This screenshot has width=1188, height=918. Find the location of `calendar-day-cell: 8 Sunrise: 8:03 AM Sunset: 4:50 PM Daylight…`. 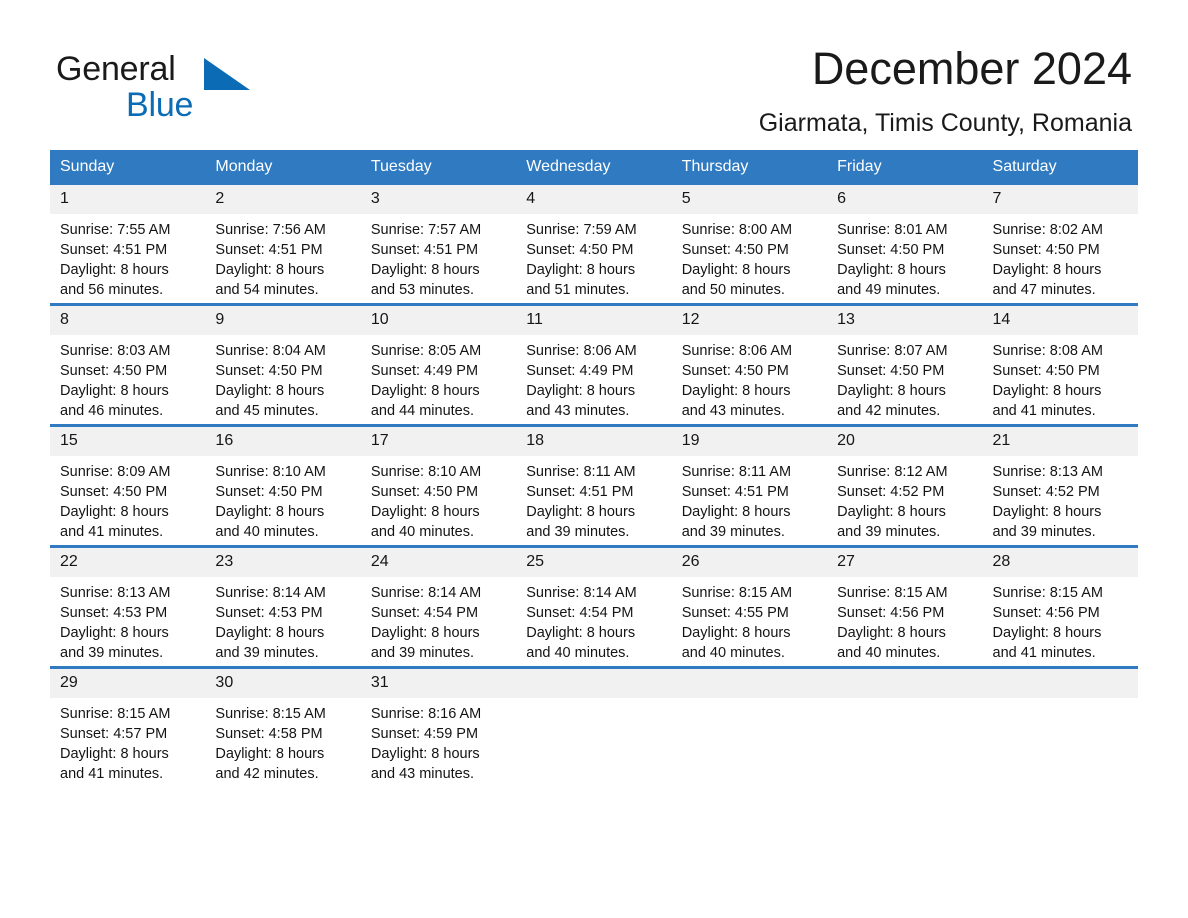

calendar-day-cell: 8 Sunrise: 8:03 AM Sunset: 4:50 PM Daylight… is located at coordinates (128, 364).